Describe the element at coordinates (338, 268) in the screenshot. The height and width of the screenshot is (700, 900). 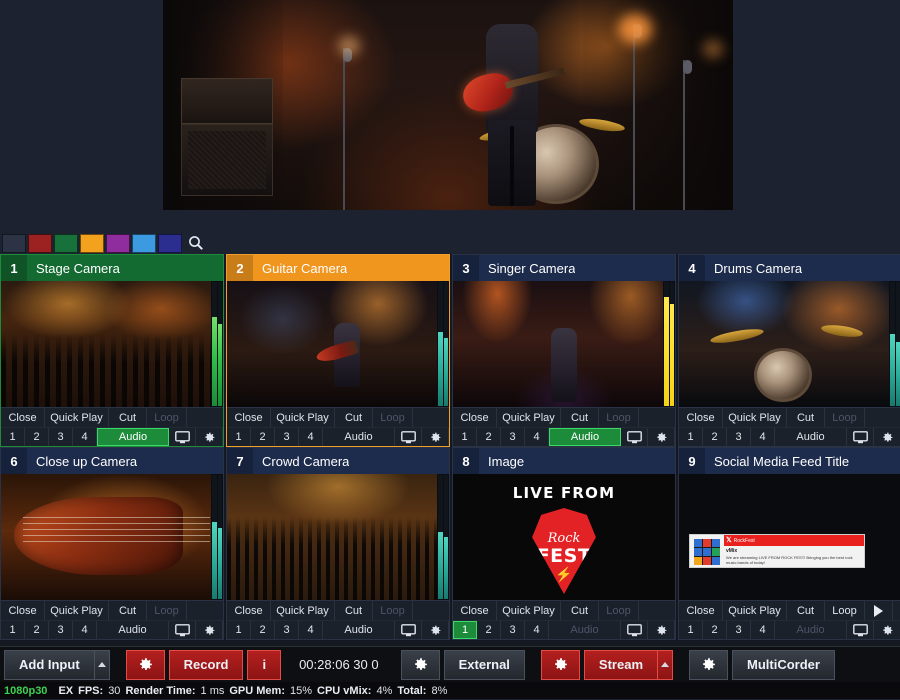
I see `tile-header: 2 Guitar Camera` at that location.